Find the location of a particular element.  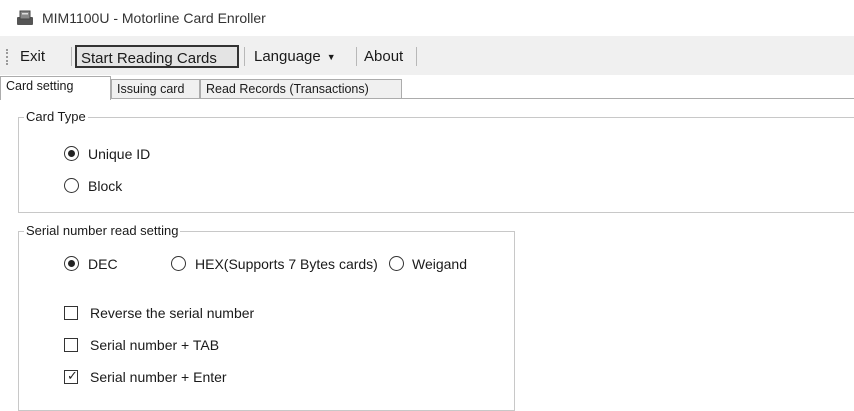

weigand-label: Weigand is located at coordinates (439, 264).